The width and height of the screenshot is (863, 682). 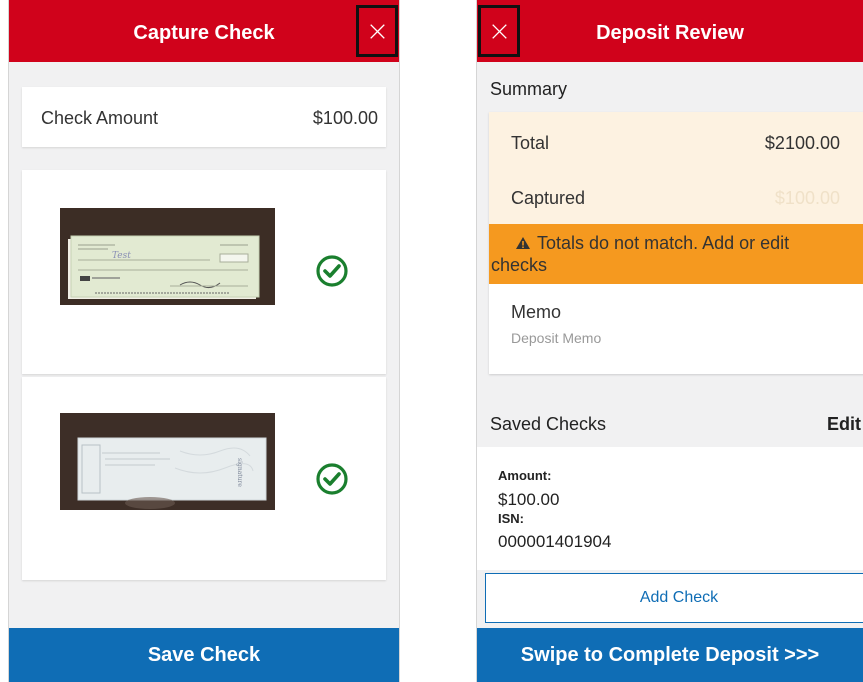 I want to click on total-row: Total $2100.00, so click(x=676, y=140).